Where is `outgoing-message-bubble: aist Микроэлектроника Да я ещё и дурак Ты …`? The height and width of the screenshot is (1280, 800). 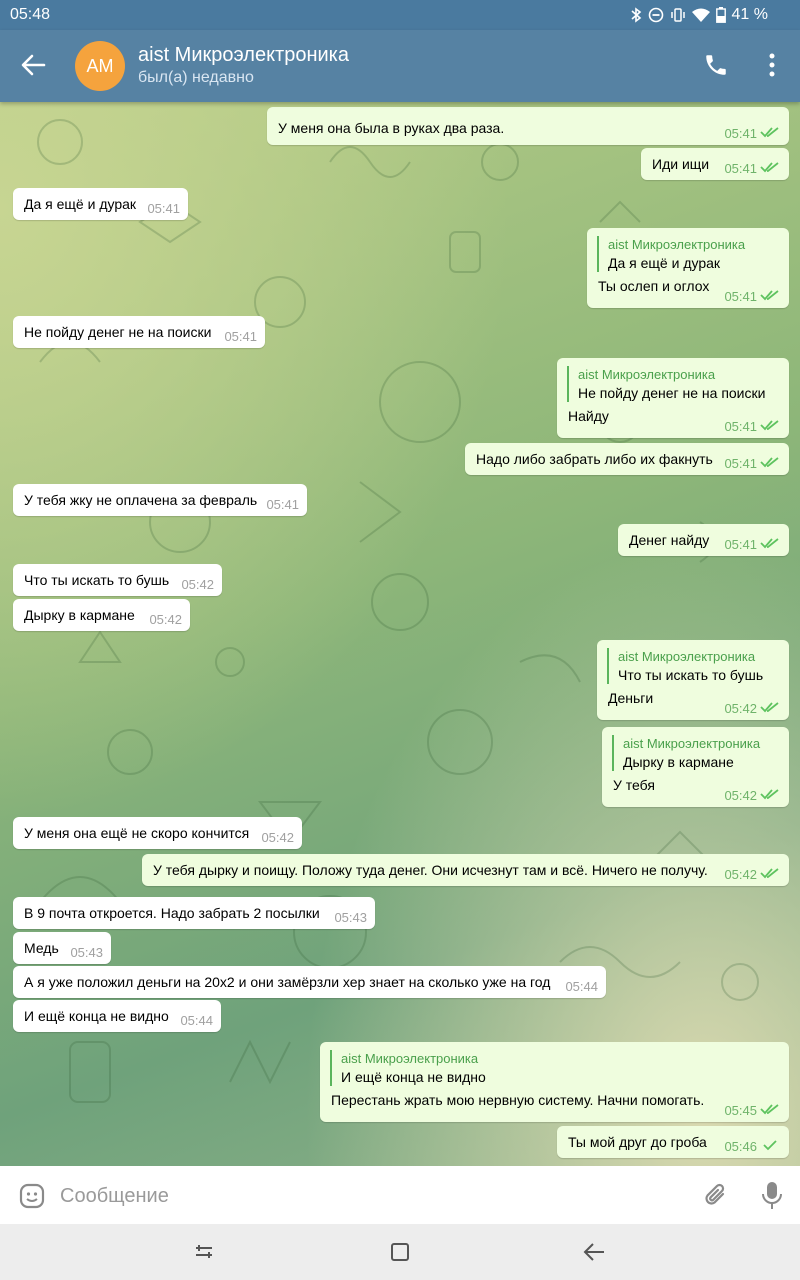 outgoing-message-bubble: aist Микроэлектроника Да я ещё и дурак Ты … is located at coordinates (688, 268).